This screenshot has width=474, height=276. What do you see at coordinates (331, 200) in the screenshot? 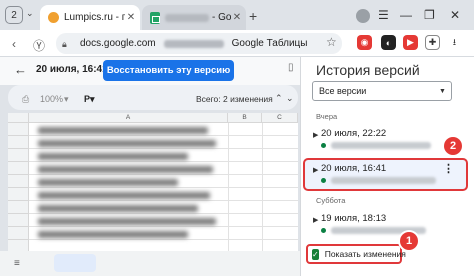
I see `group-label-saturday: Суббота` at bounding box center [331, 200].